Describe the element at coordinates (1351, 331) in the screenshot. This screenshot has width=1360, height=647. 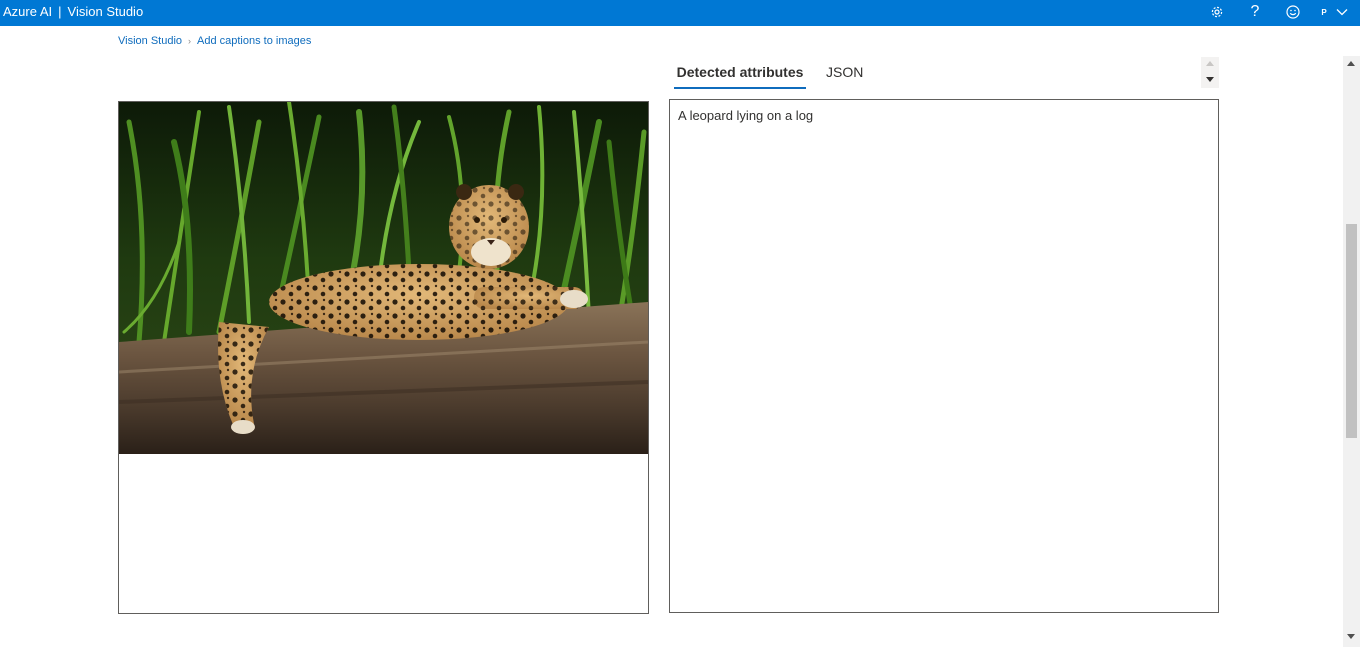
I see `page-scroll-thumb` at that location.